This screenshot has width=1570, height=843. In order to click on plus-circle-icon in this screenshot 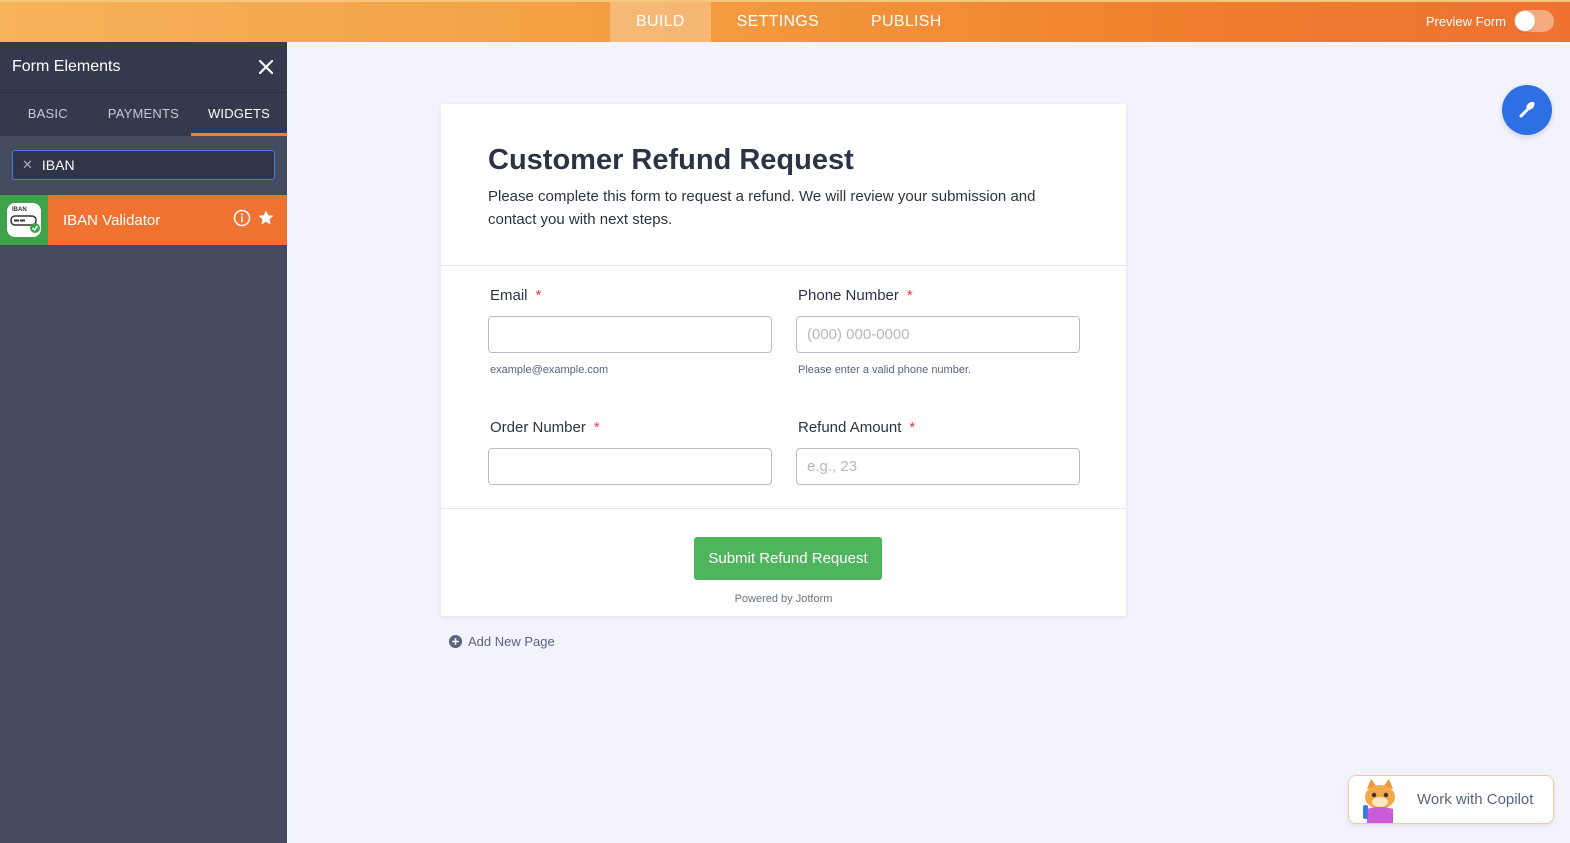, I will do `click(455, 641)`.